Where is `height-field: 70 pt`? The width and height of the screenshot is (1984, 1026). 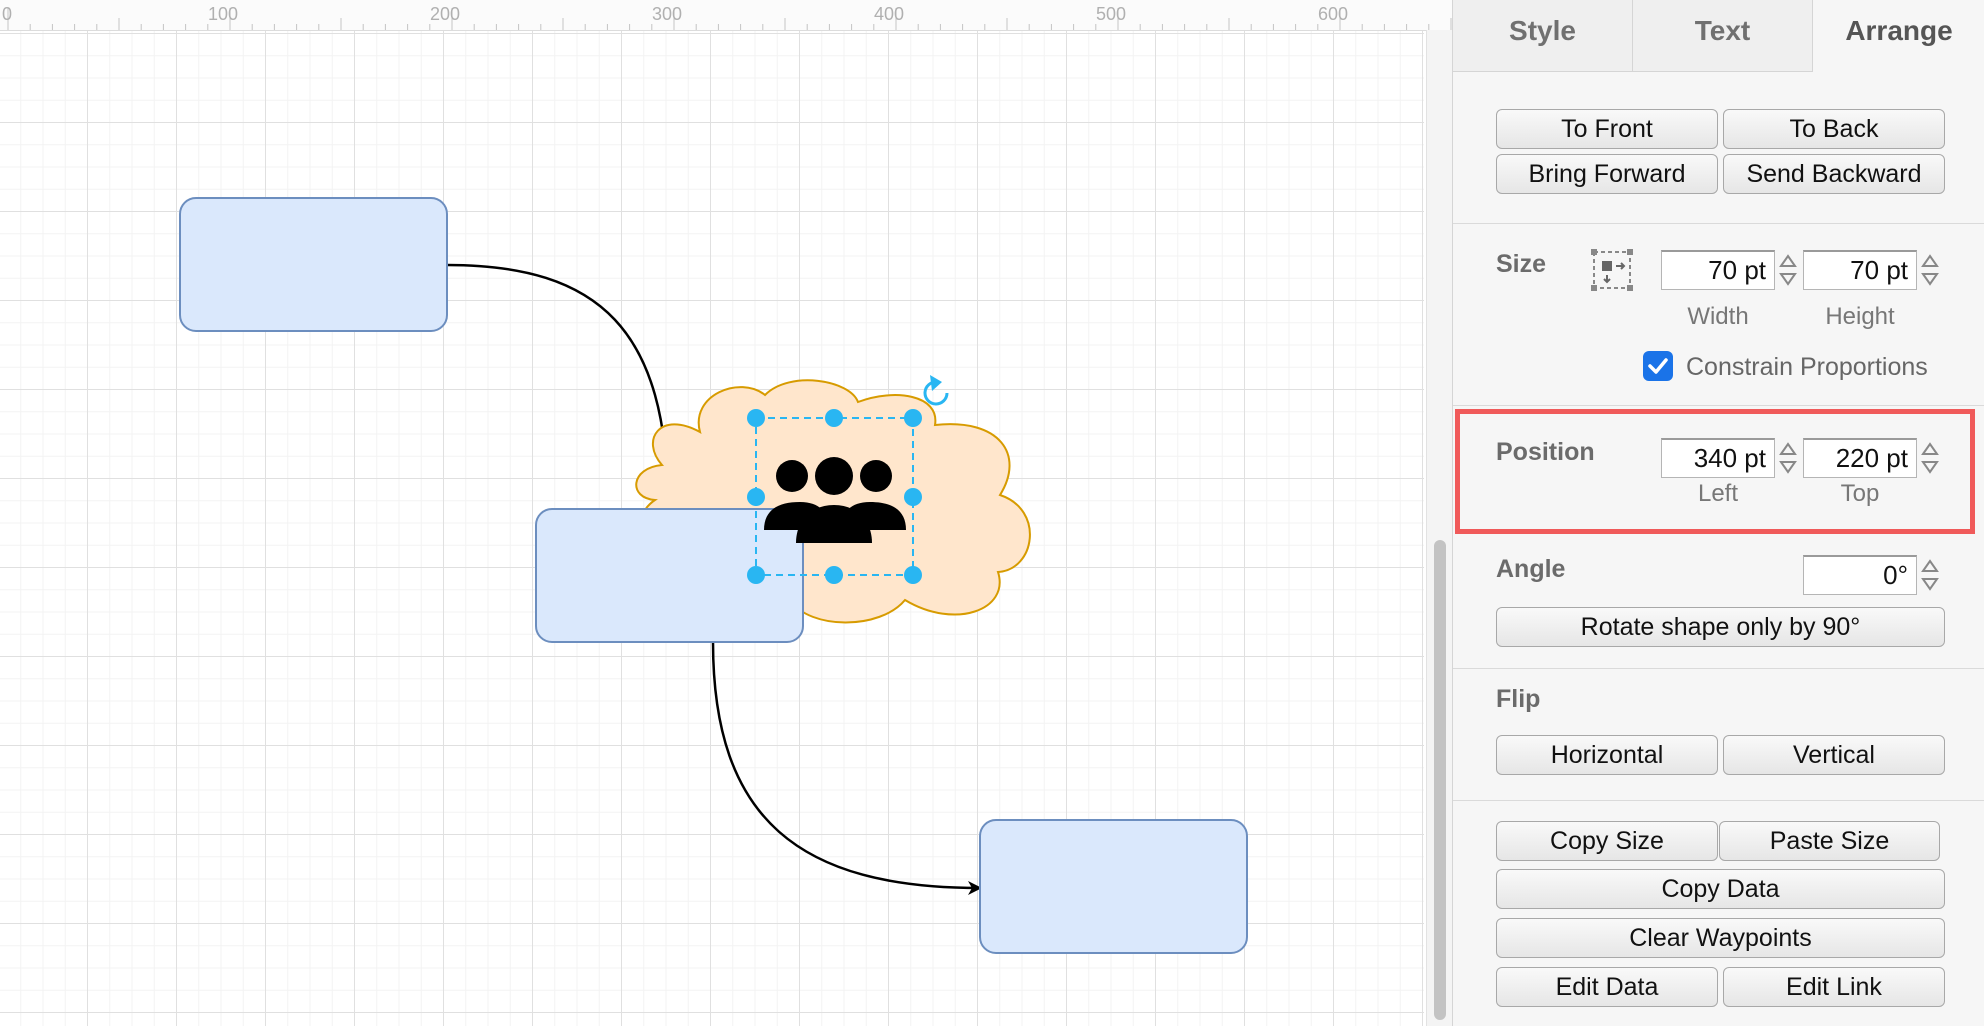 height-field: 70 pt is located at coordinates (1860, 270).